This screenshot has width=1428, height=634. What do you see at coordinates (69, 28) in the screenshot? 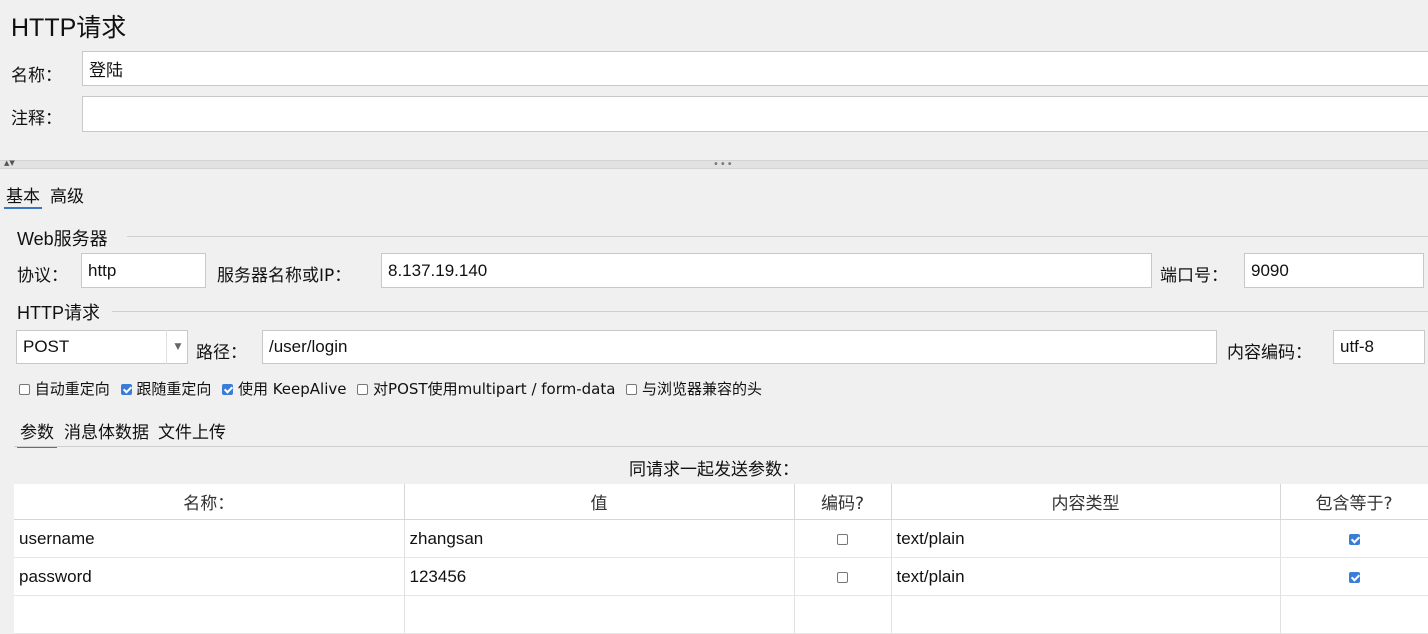
I see `page-title: HTTP请求` at bounding box center [69, 28].